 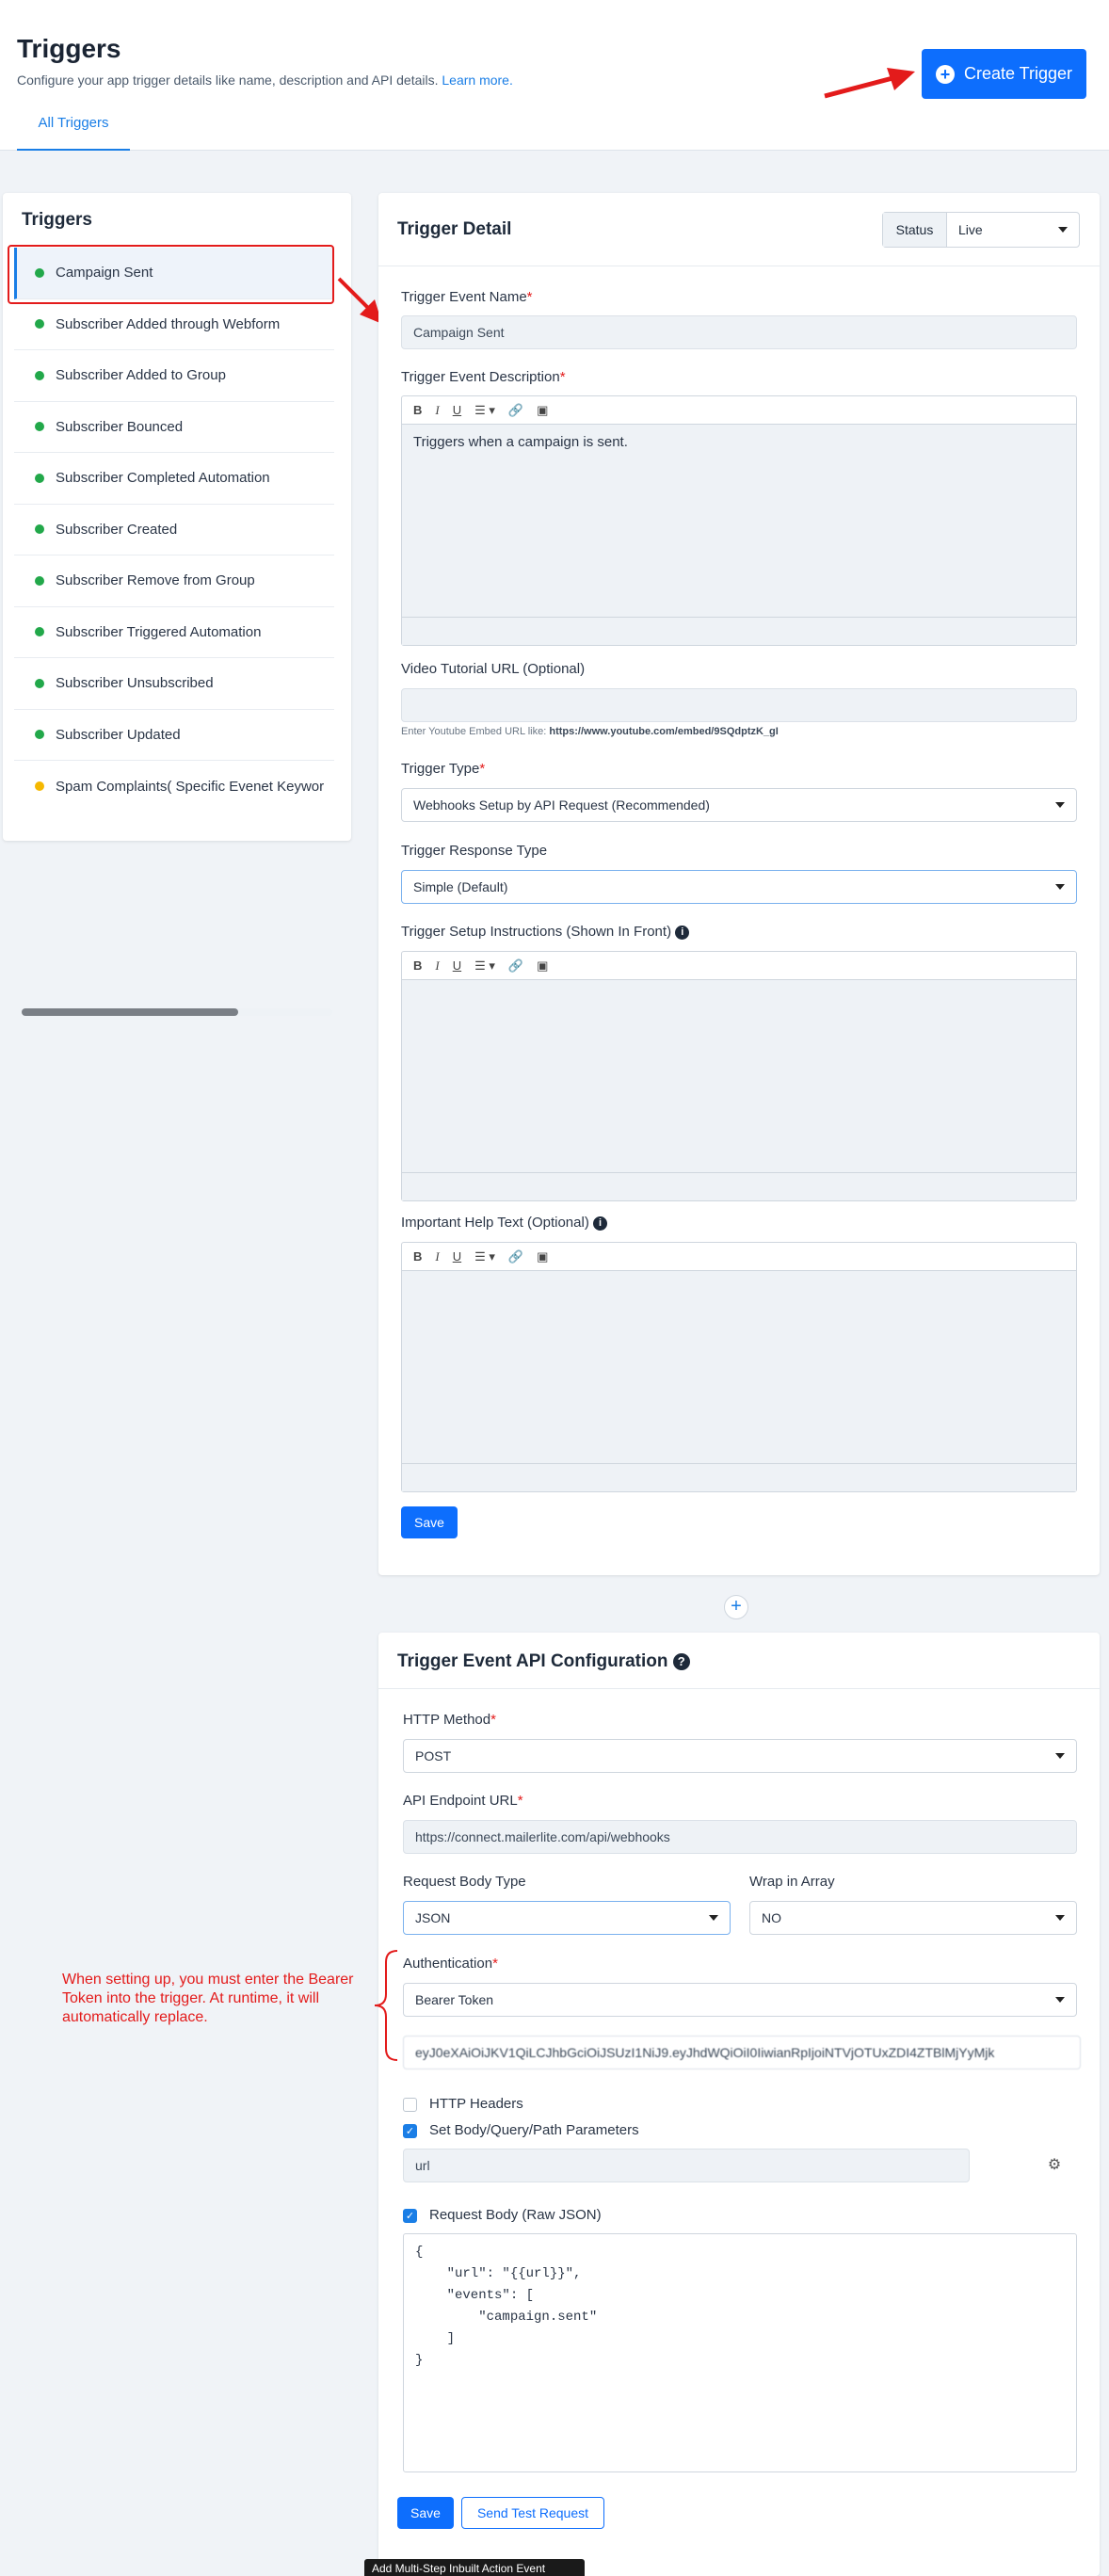 I want to click on editor-toolbar: B I U ☰ ▾ 🔗 ▣, so click(x=739, y=410).